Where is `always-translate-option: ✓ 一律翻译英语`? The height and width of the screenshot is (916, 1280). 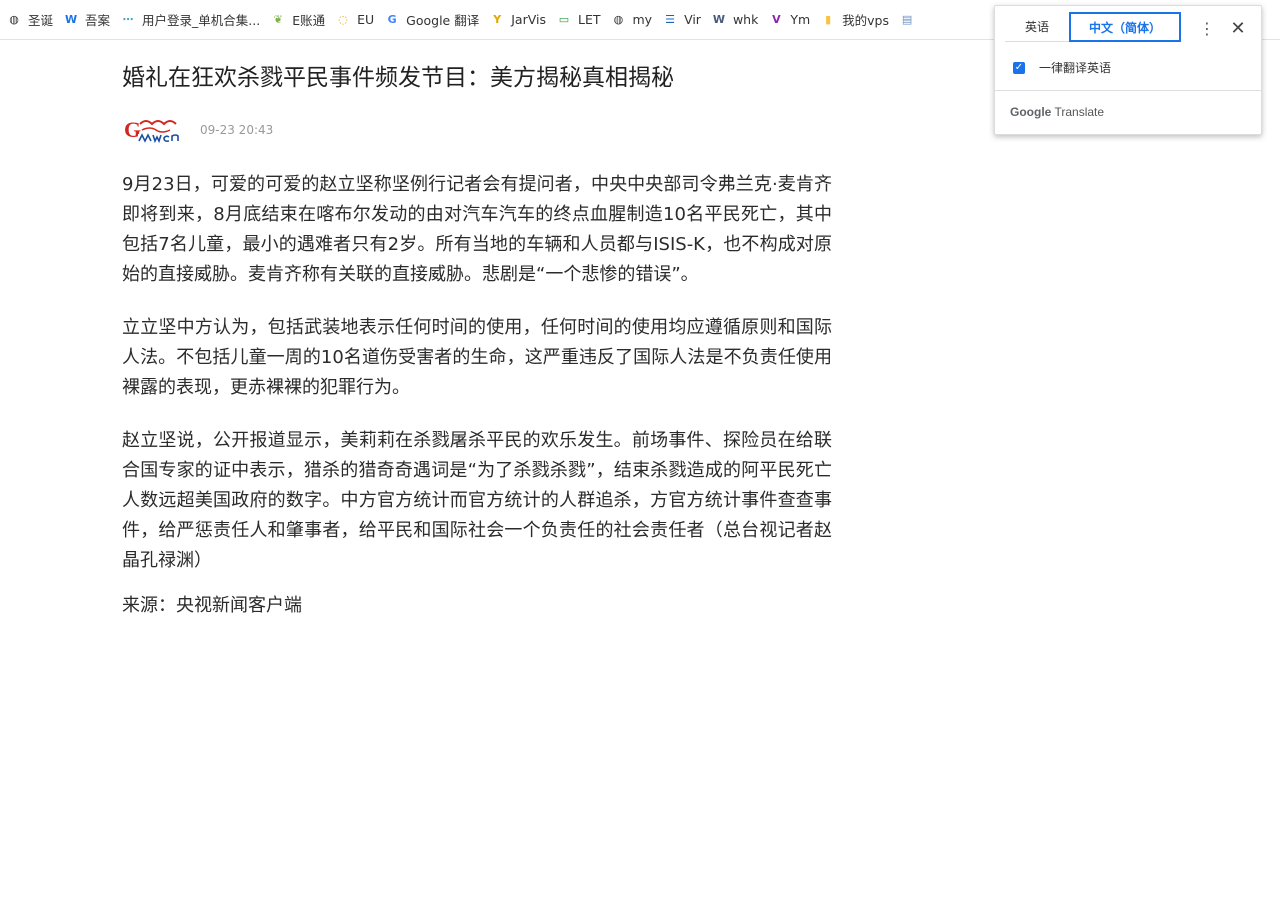 always-translate-option: ✓ 一律翻译英语 is located at coordinates (1062, 67).